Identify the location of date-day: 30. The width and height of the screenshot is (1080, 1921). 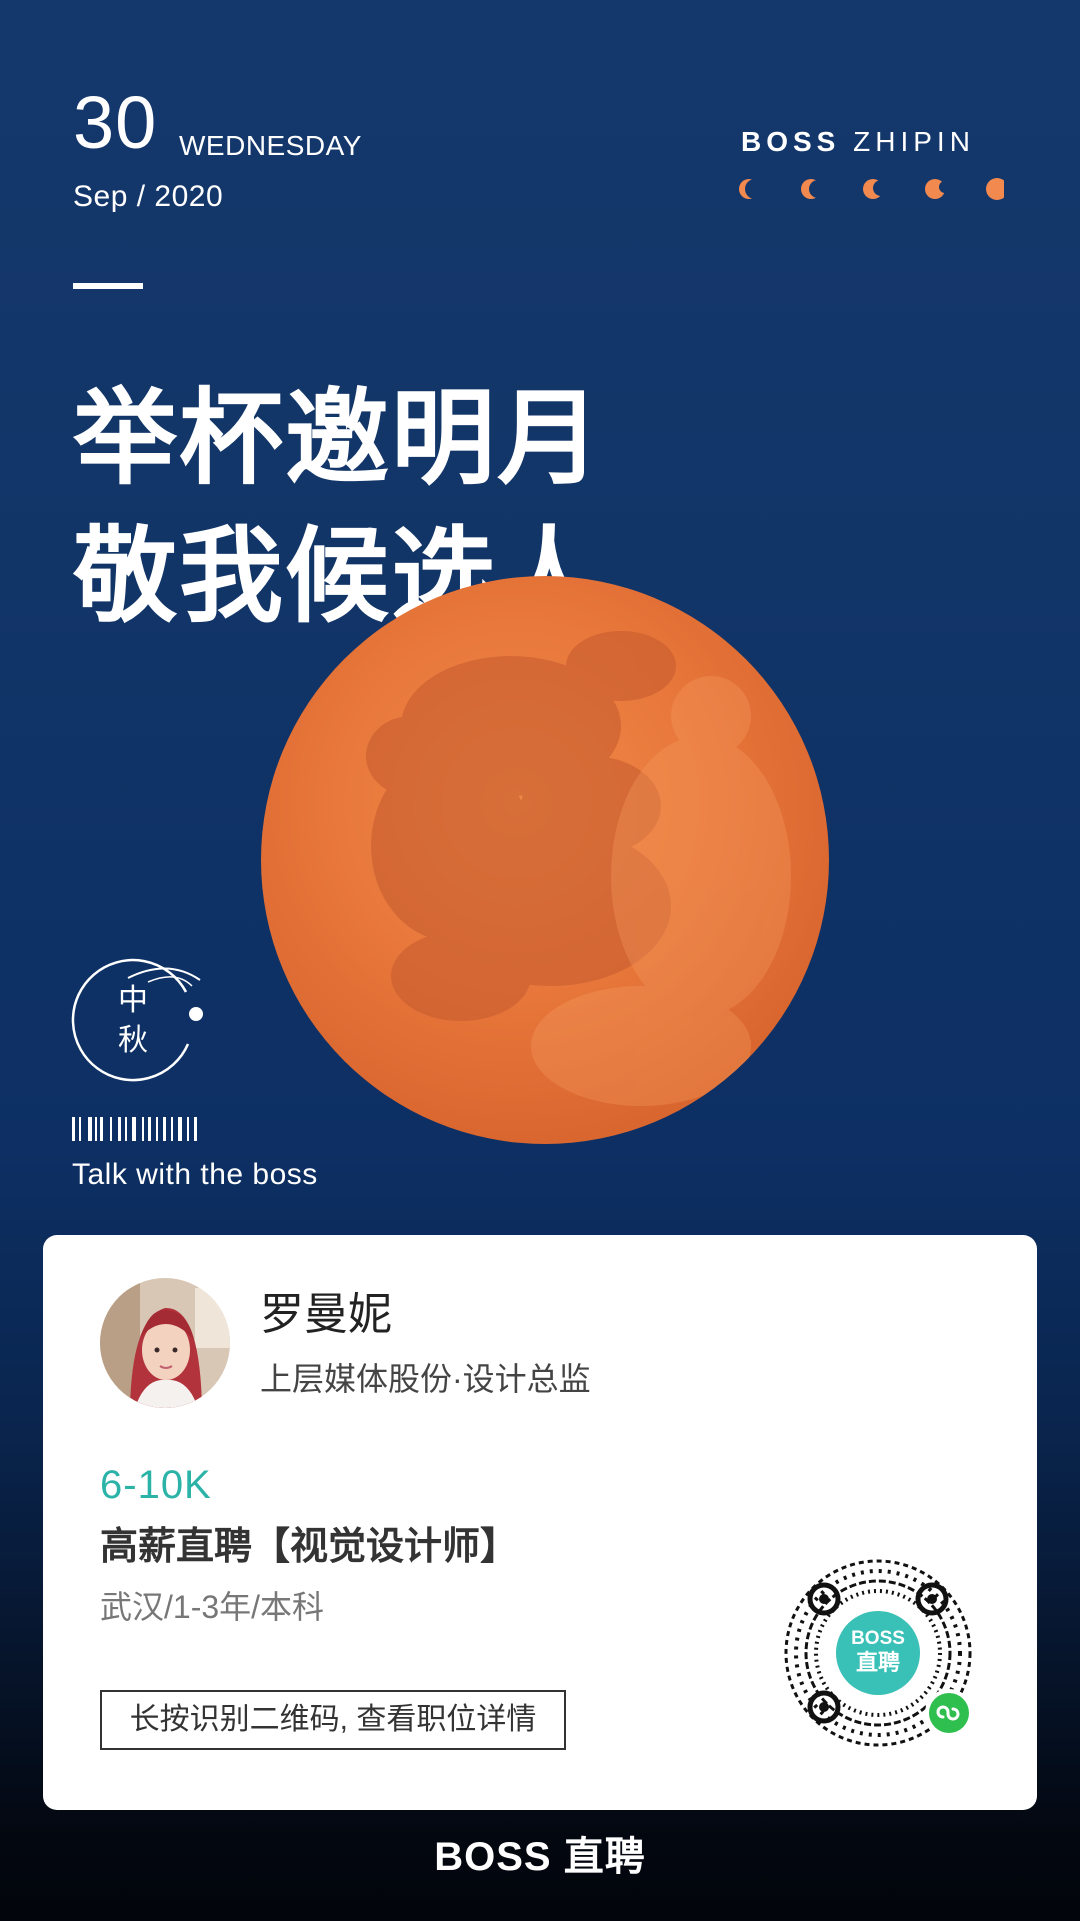
(115, 122).